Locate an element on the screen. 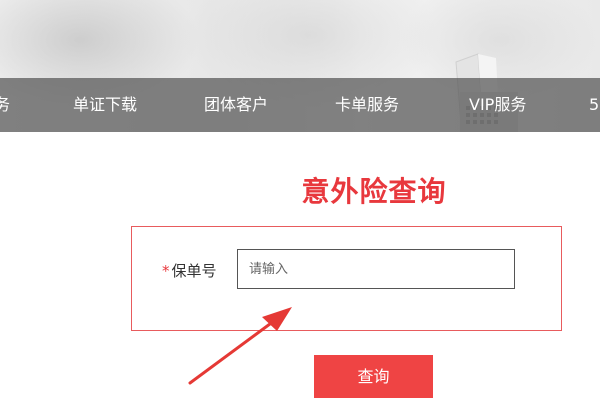 The width and height of the screenshot is (600, 401). policy-number-label-text: 保单号 is located at coordinates (194, 271).